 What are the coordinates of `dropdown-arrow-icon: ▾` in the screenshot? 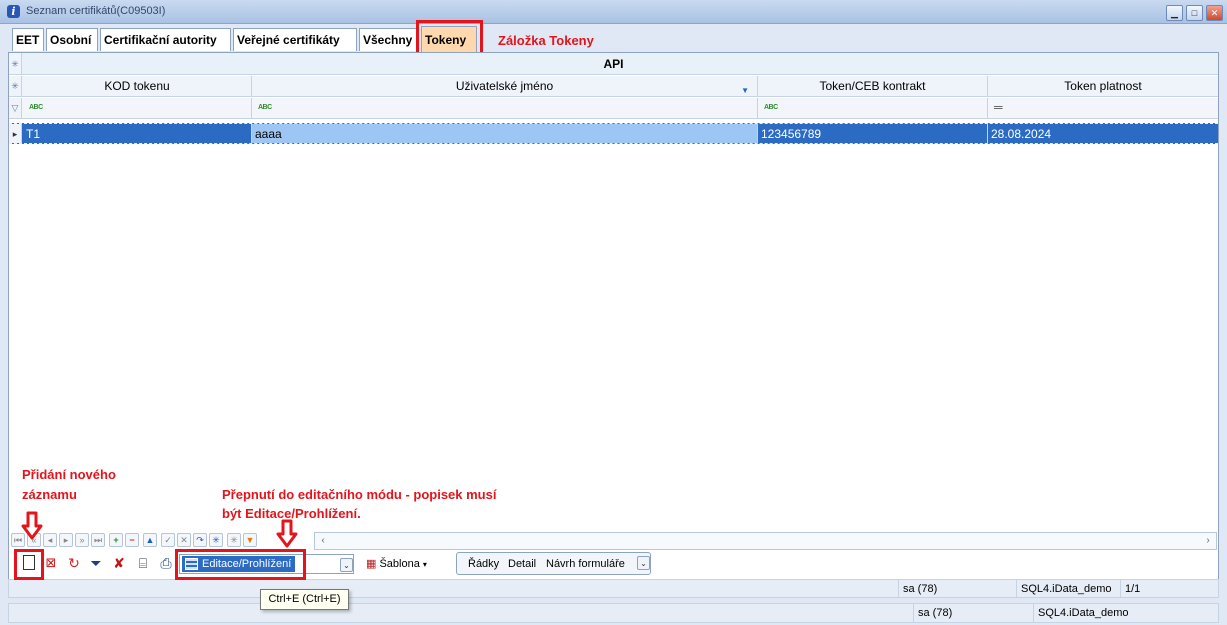 It's located at (424, 564).